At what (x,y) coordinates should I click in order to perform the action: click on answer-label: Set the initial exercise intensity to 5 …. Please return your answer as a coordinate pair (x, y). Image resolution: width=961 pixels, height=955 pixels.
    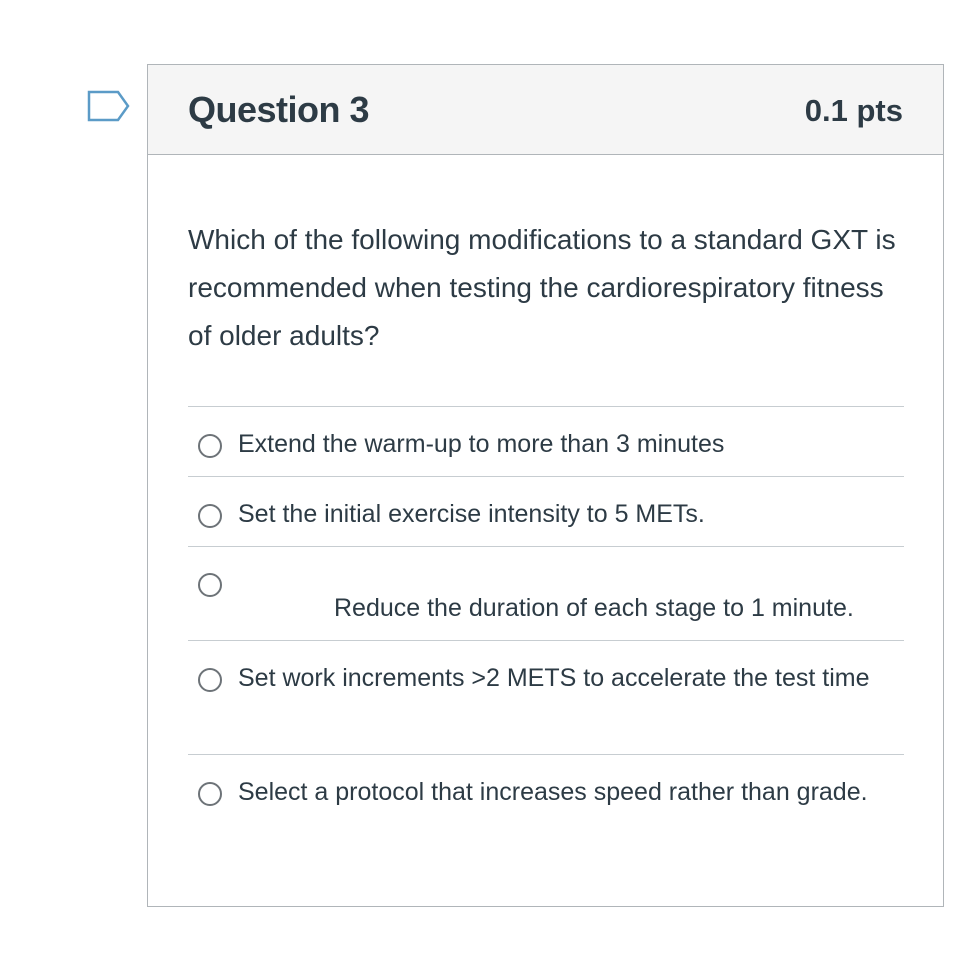
    Looking at the image, I should click on (471, 514).